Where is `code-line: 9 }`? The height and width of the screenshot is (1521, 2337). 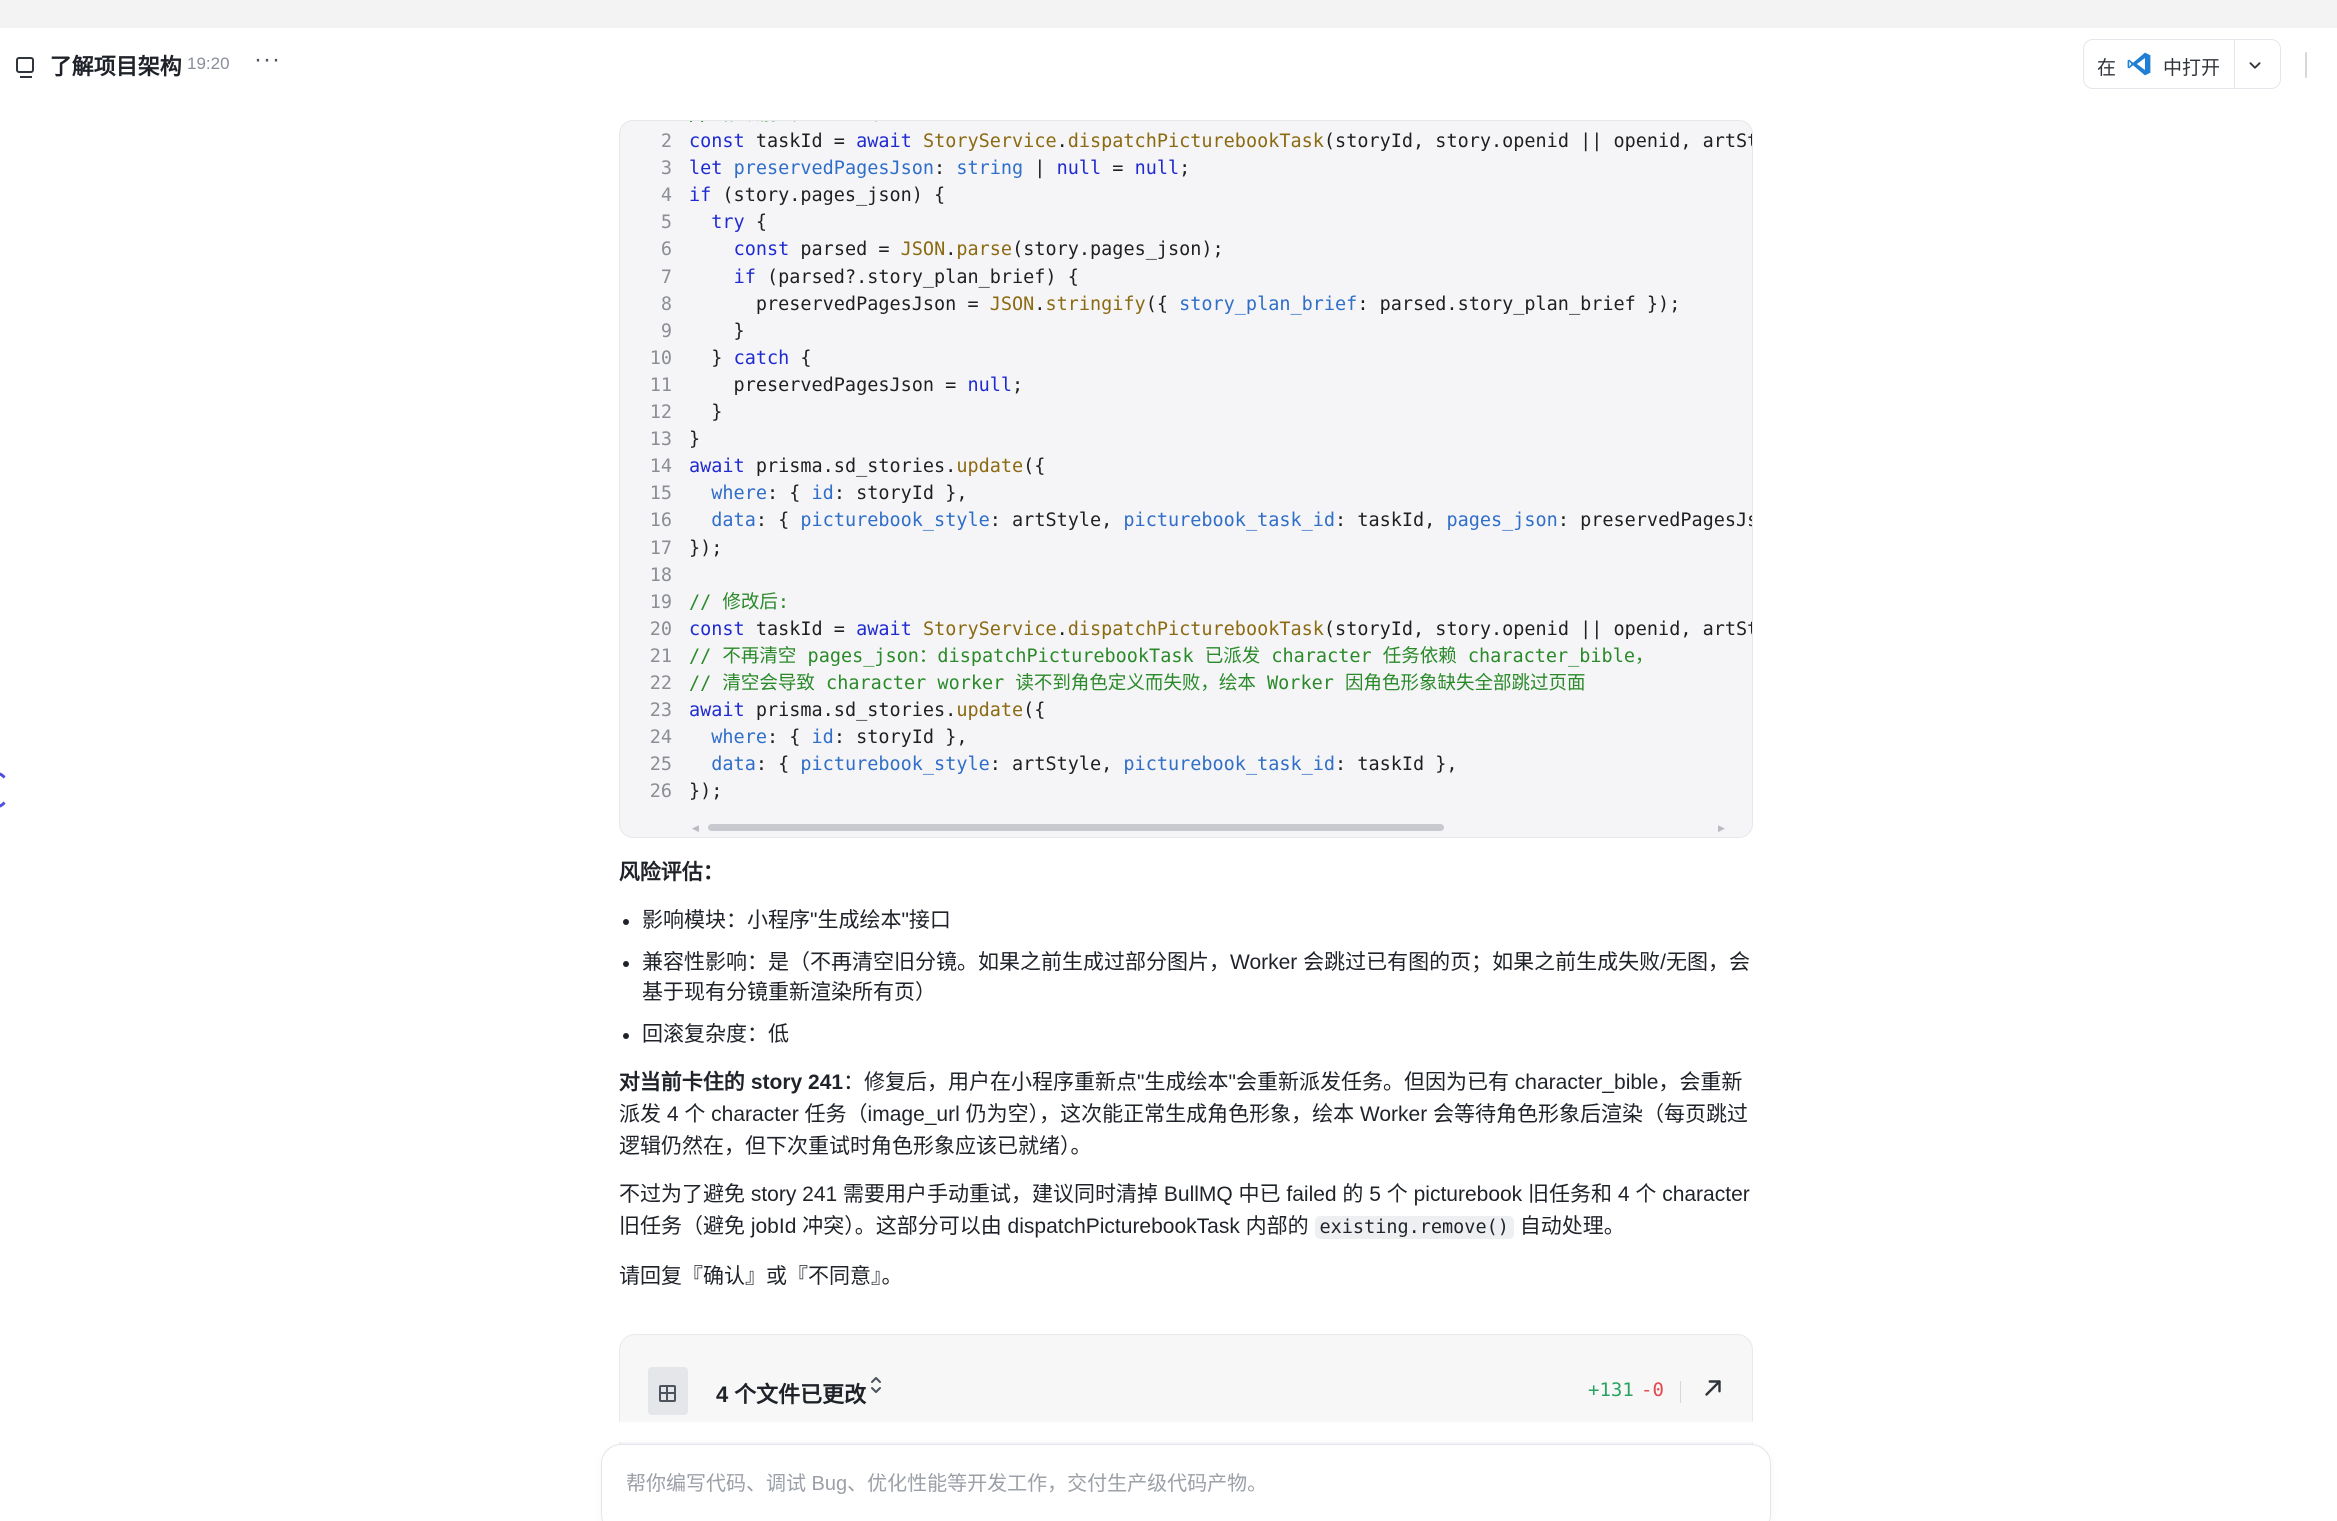
code-line: 9 } is located at coordinates (1185, 331).